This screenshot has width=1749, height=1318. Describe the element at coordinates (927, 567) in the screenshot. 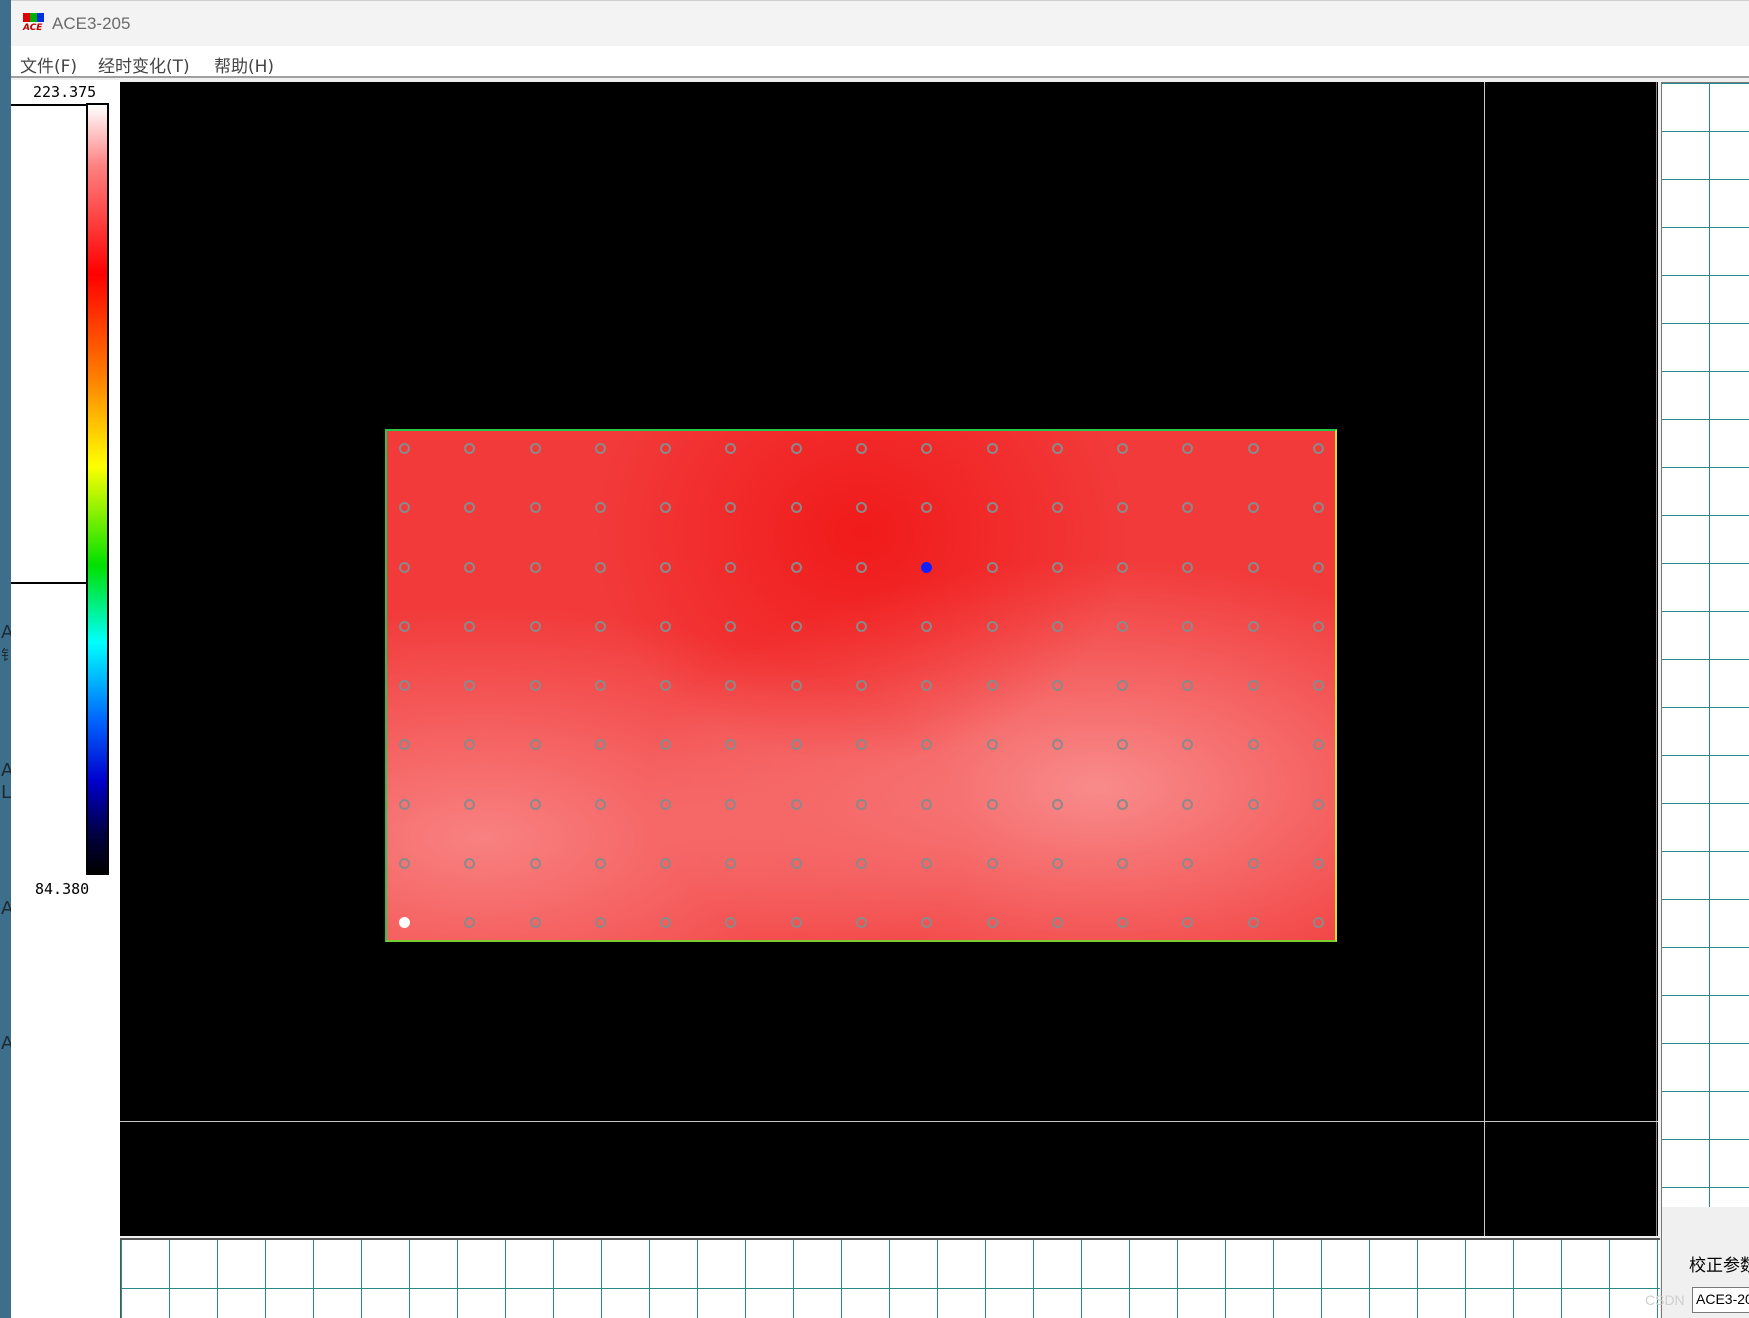

I see `selected-measurement-point` at that location.